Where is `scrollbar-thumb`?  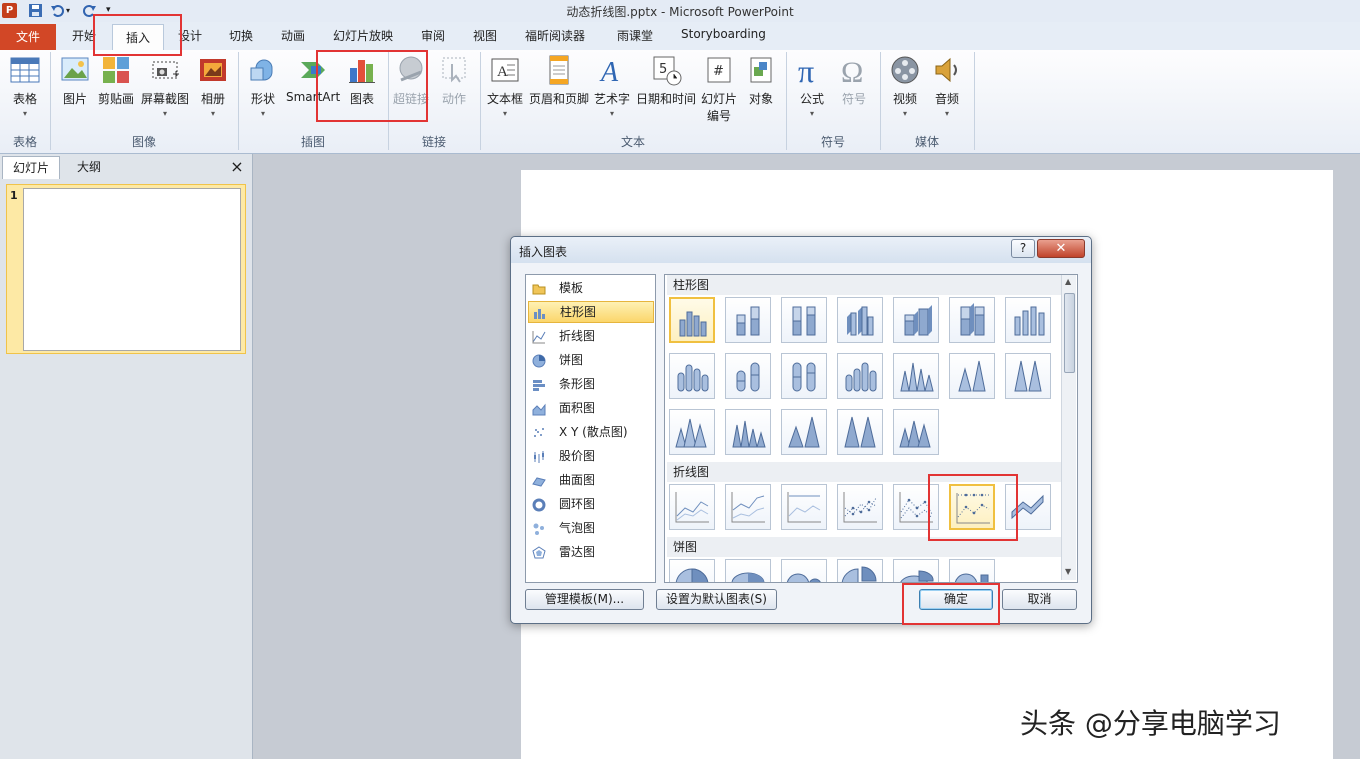 scrollbar-thumb is located at coordinates (1069, 333).